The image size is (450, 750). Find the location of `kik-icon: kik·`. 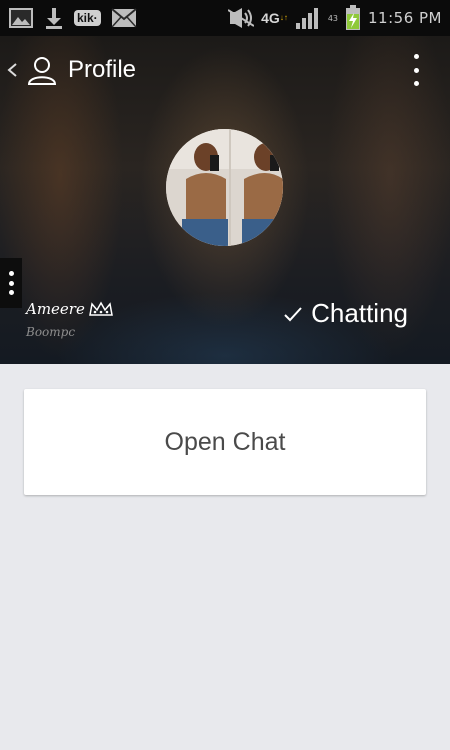

kik-icon: kik· is located at coordinates (87, 18).